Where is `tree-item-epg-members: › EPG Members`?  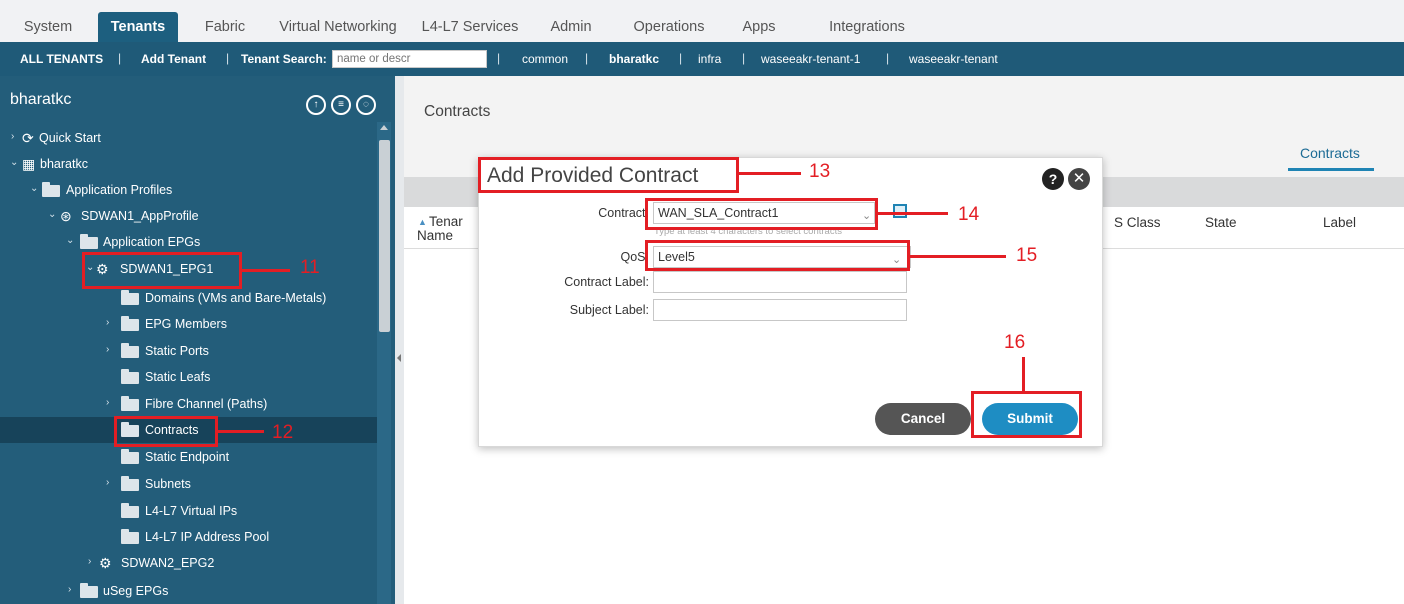
tree-item-epg-members: › EPG Members is located at coordinates (188, 324).